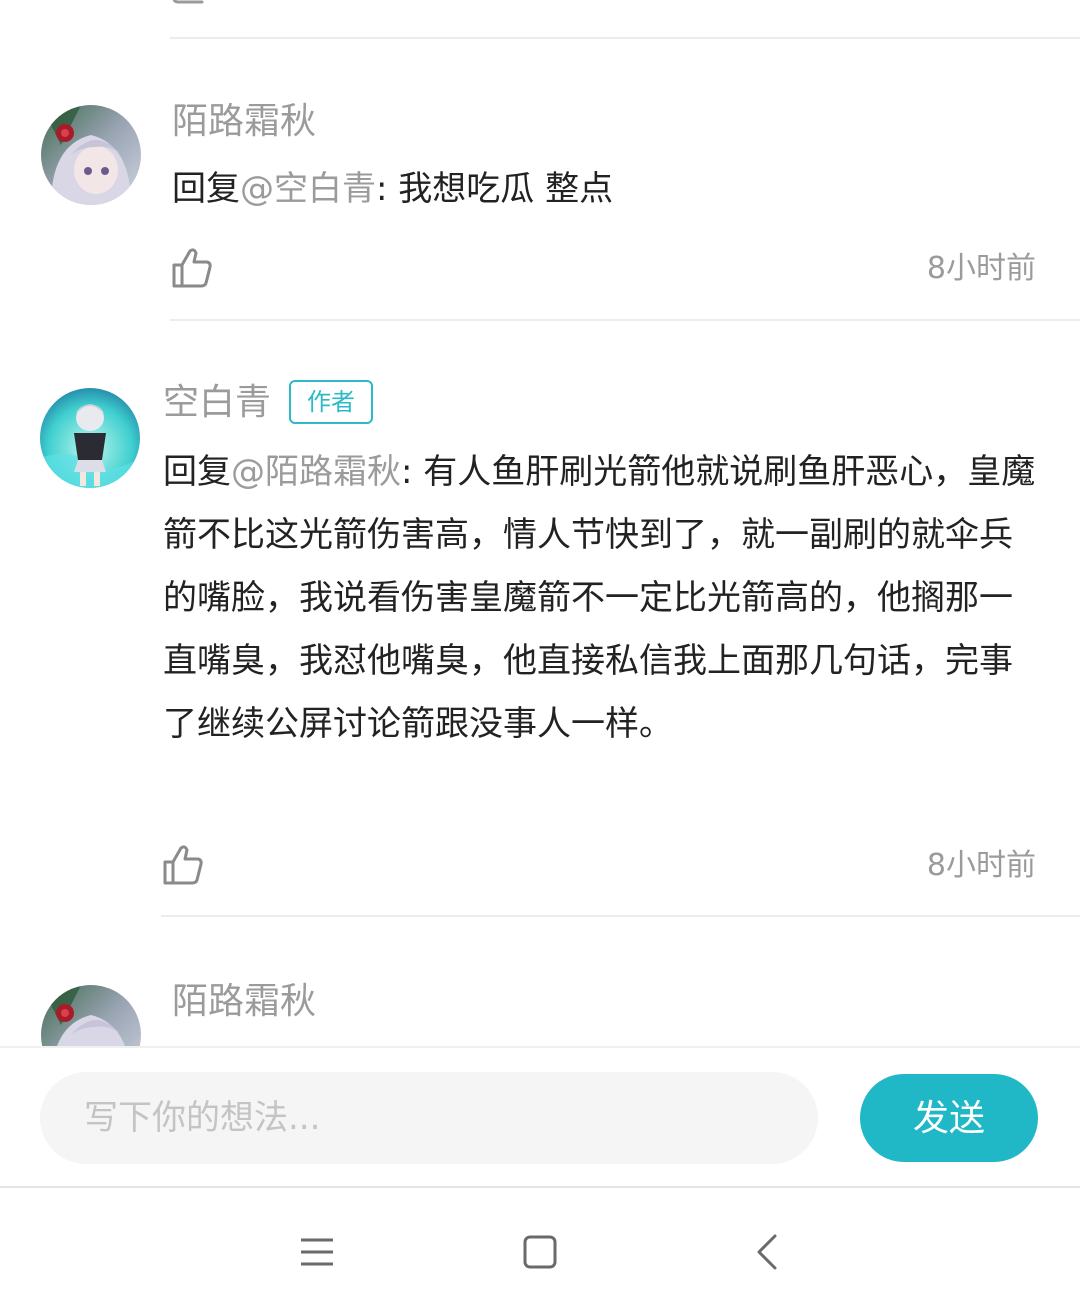  I want to click on mention-link: @陌路霜秋, so click(316, 472).